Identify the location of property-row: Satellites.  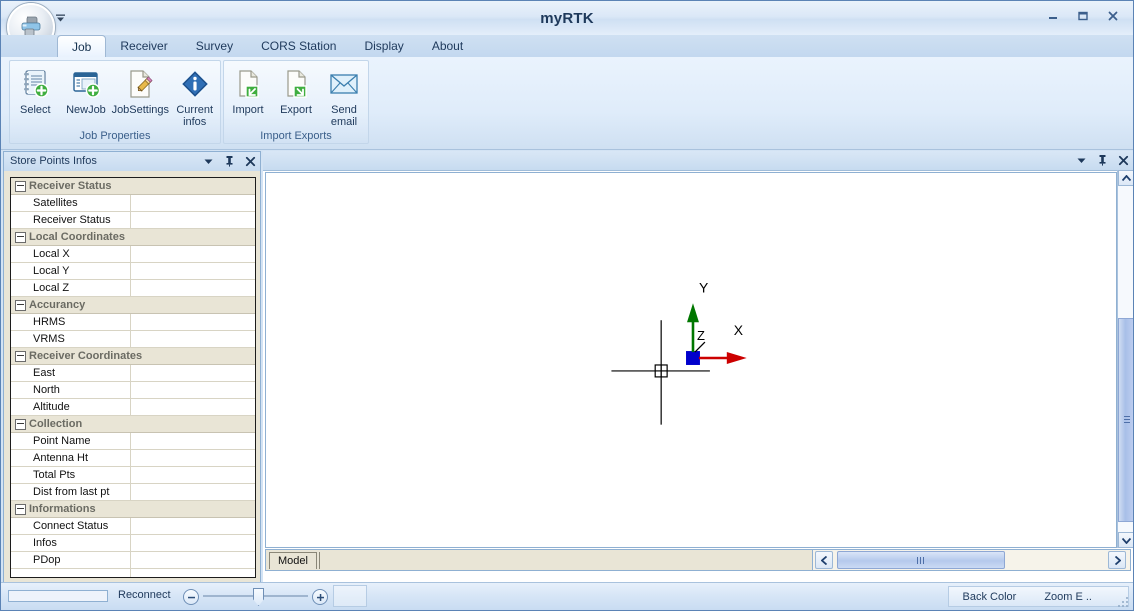
(133, 203).